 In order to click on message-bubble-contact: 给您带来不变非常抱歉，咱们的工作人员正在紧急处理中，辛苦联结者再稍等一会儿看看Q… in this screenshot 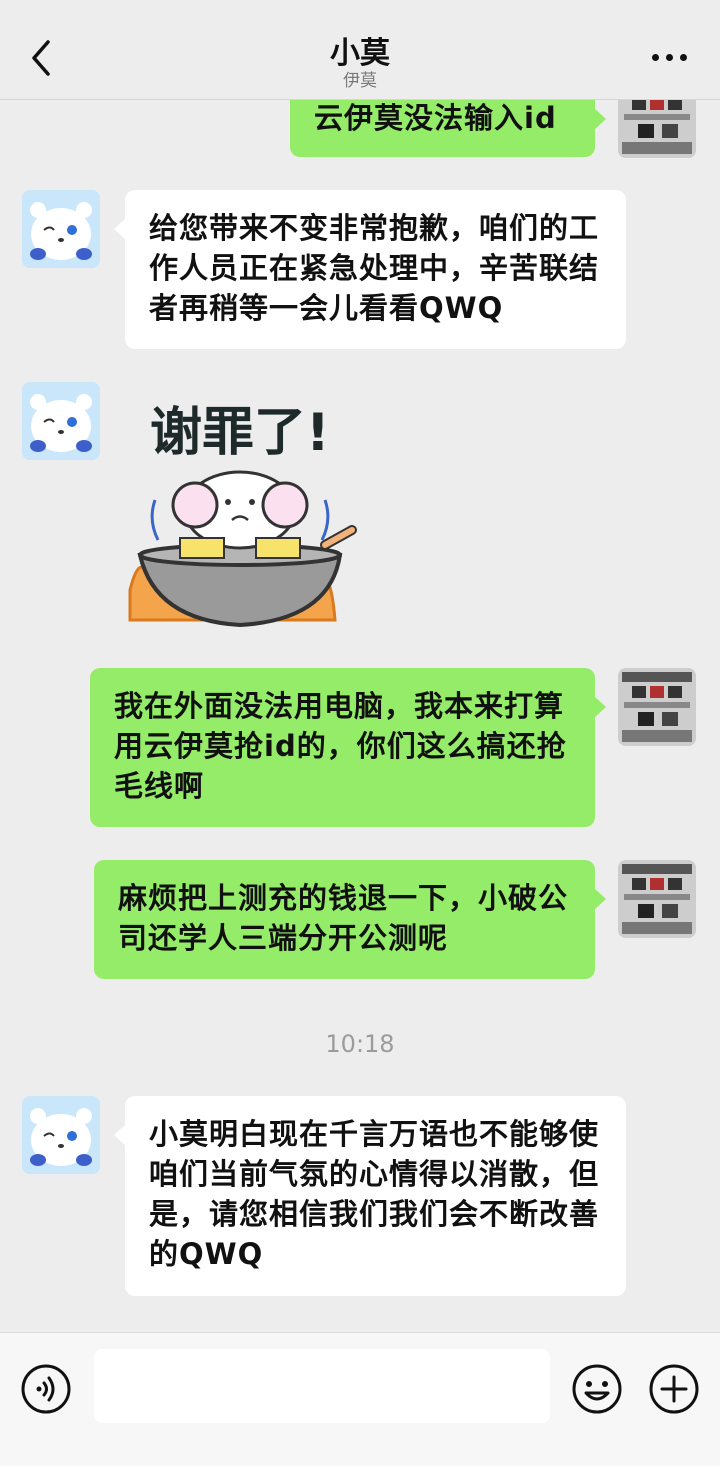, I will do `click(370, 269)`.